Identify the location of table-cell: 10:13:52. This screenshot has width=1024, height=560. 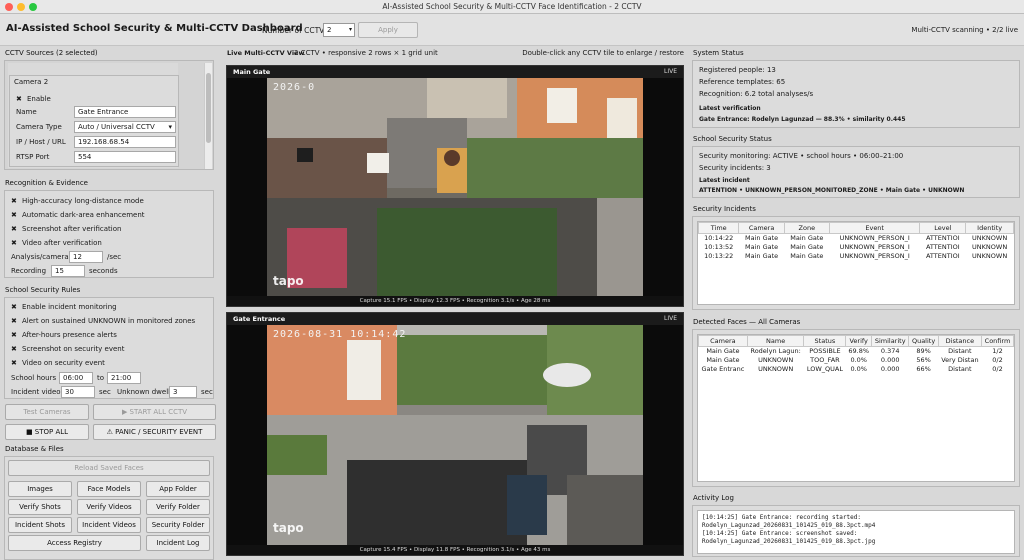
(719, 247).